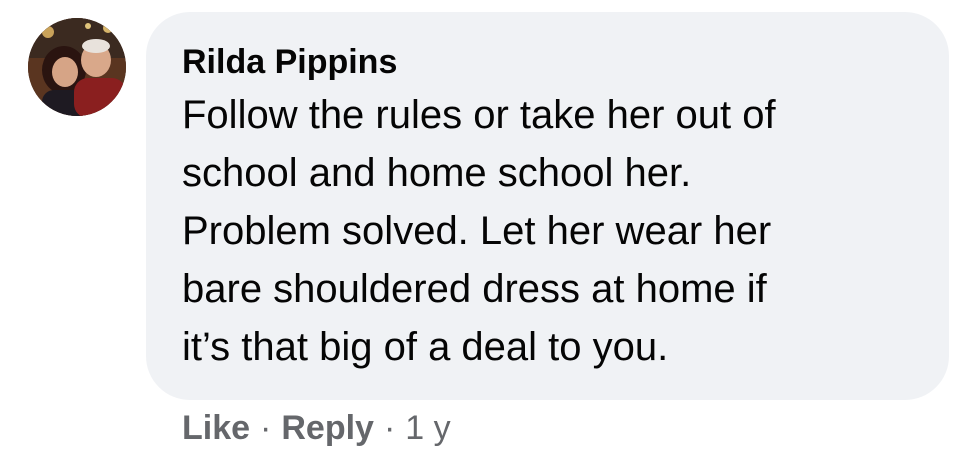  I want to click on avatar-photo, so click(77, 67).